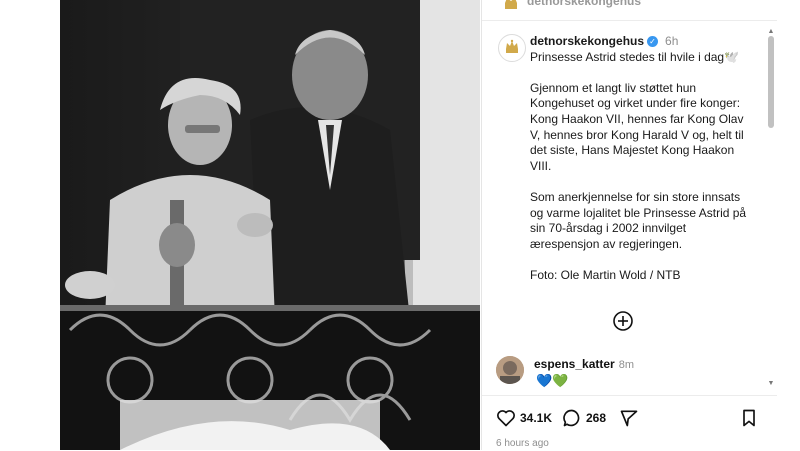 Image resolution: width=800 pixels, height=451 pixels. What do you see at coordinates (672, 41) in the screenshot?
I see `post-time: 6h` at bounding box center [672, 41].